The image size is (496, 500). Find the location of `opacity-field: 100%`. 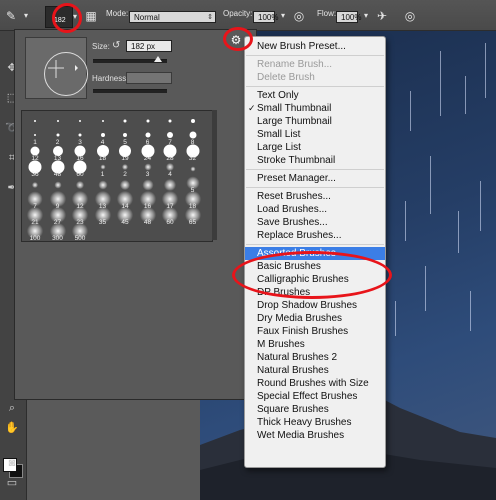

opacity-field: 100% is located at coordinates (265, 17).